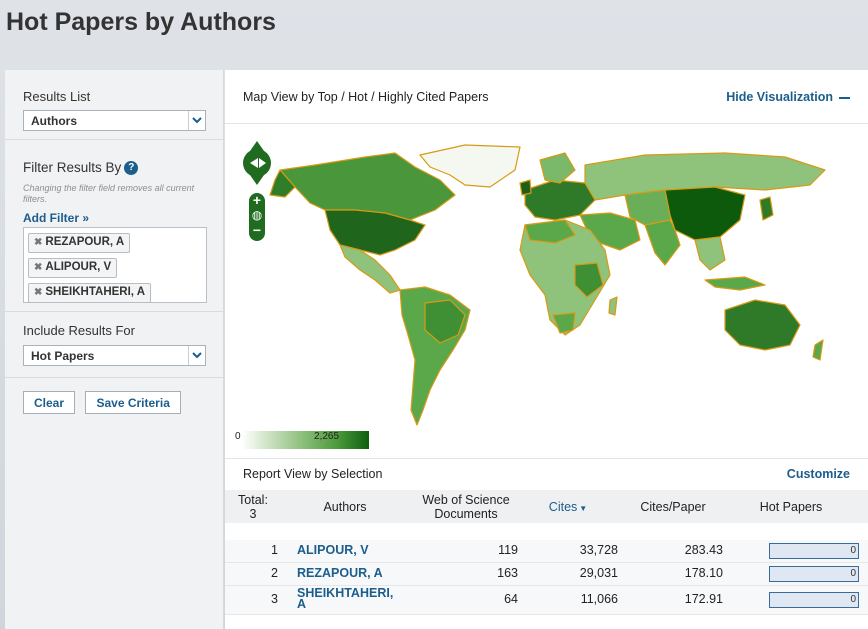 This screenshot has height=629, width=868. I want to click on cites-value: 33,728, so click(598, 550).